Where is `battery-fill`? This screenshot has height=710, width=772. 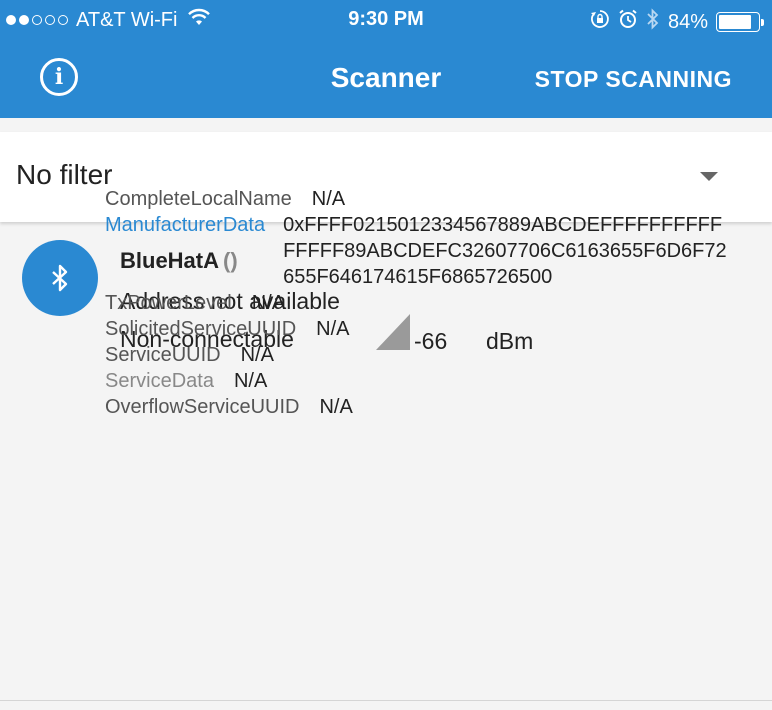
battery-fill is located at coordinates (735, 22).